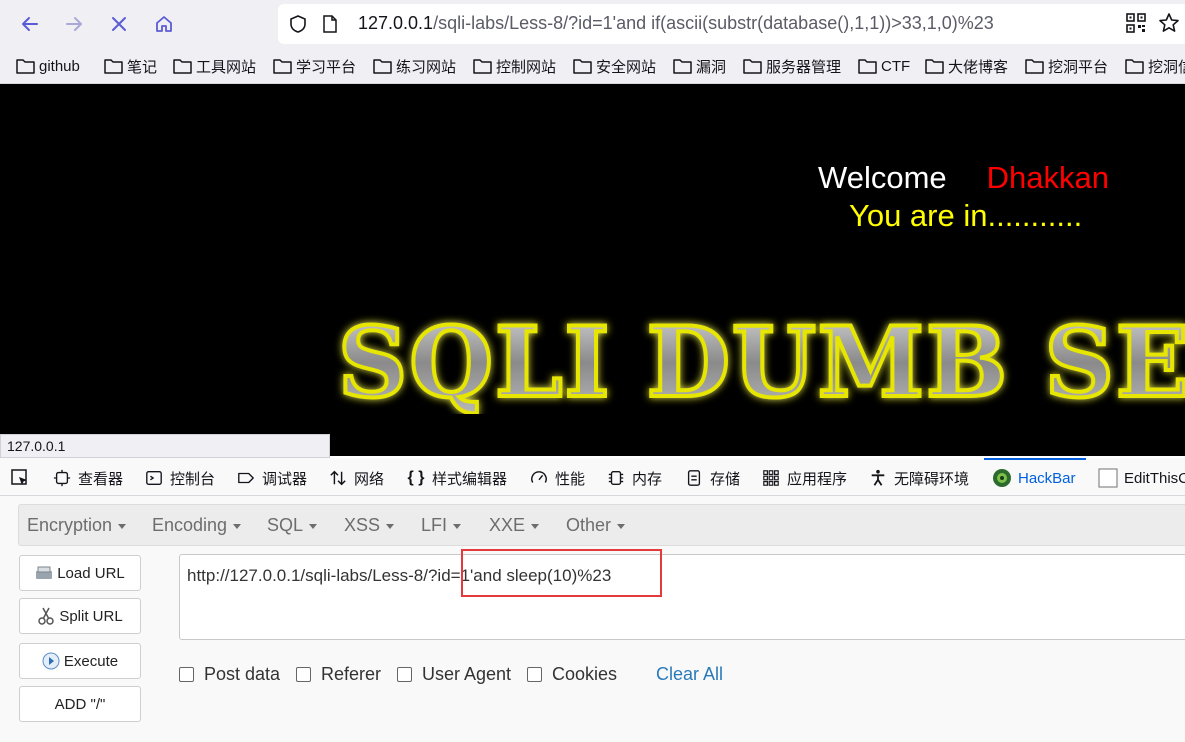 The height and width of the screenshot is (742, 1185). I want to click on menu-encoding: Encoding, so click(197, 525).